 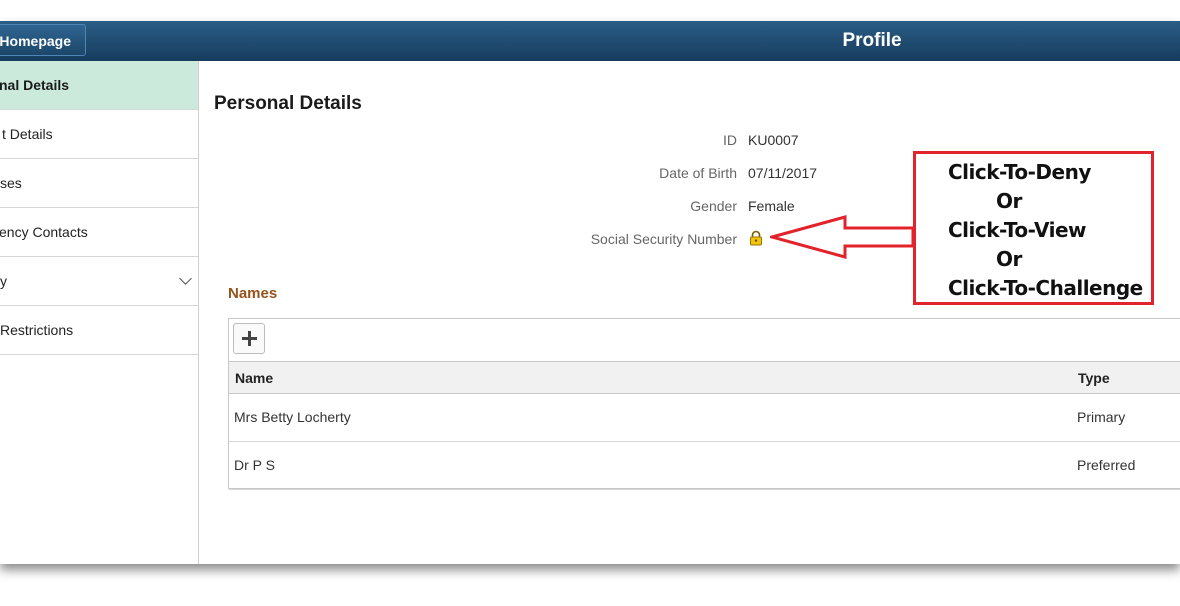 I want to click on homepage-button: Homepage, so click(x=43, y=40).